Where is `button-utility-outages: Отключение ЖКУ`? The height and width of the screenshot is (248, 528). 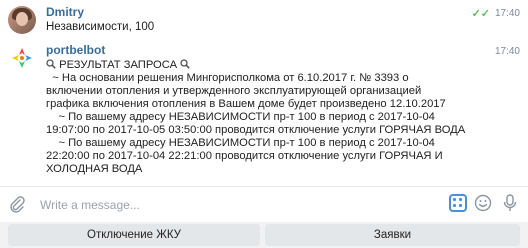 button-utility-outages: Отключение ЖКУ is located at coordinates (134, 235).